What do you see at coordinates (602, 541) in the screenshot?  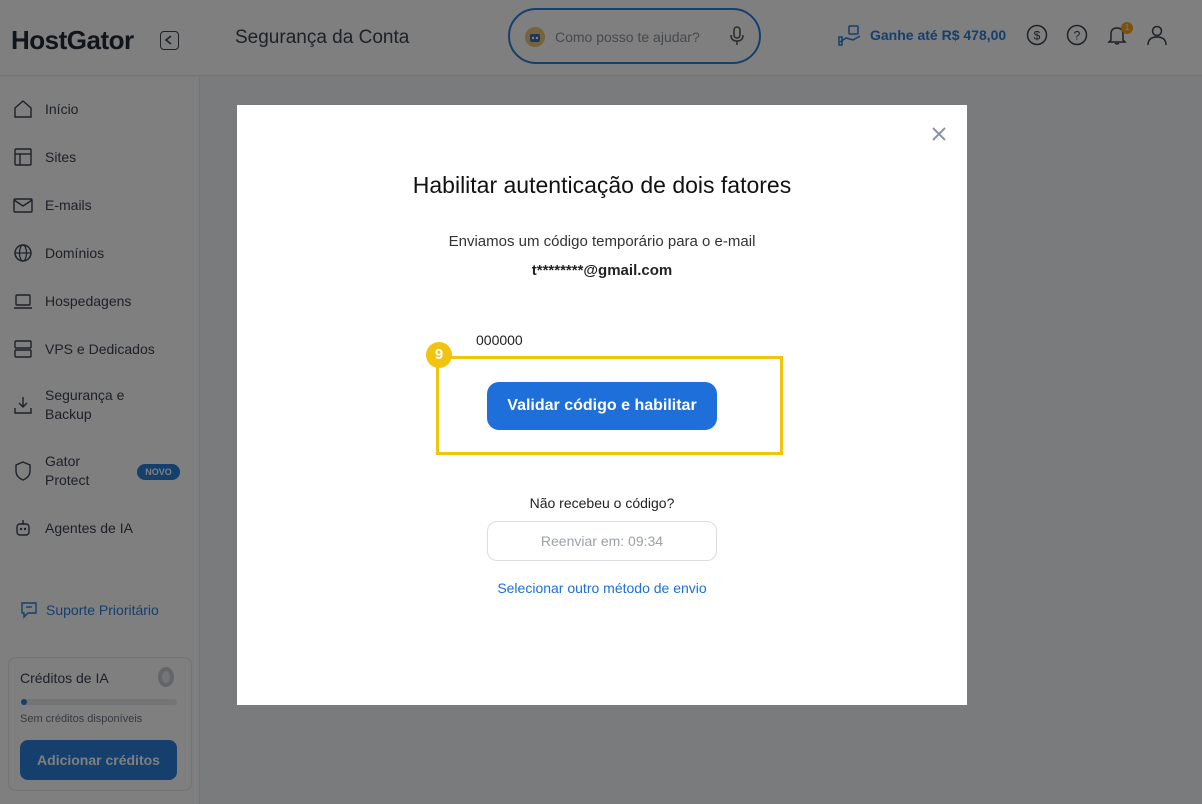 I see `resend-code-button: Reenviar em: 09:34` at bounding box center [602, 541].